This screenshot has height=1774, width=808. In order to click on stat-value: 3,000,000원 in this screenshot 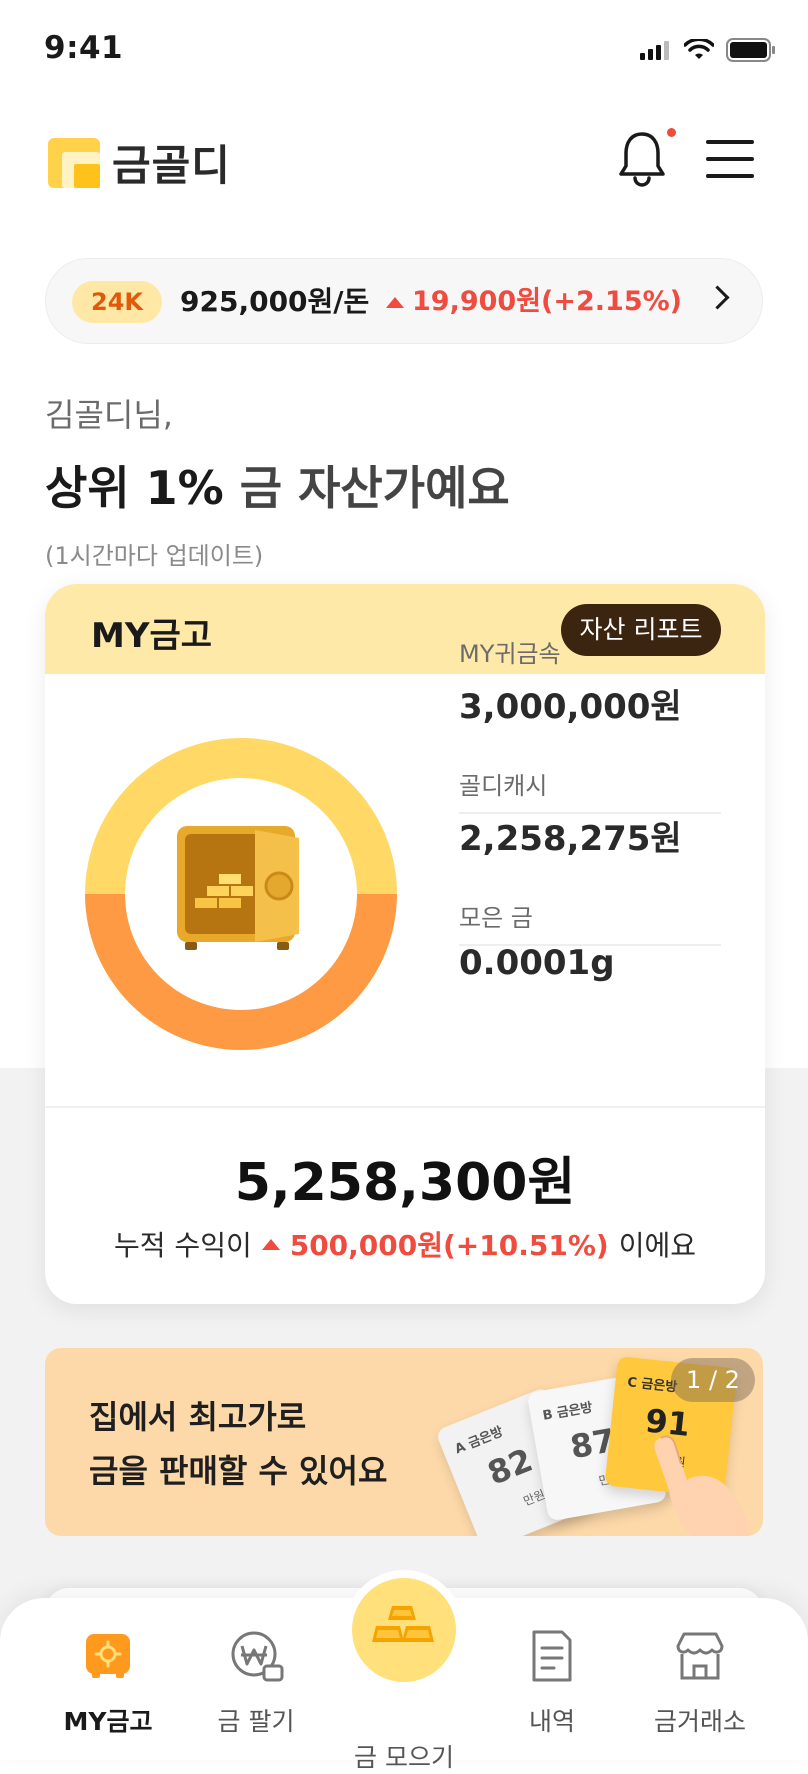, I will do `click(570, 707)`.